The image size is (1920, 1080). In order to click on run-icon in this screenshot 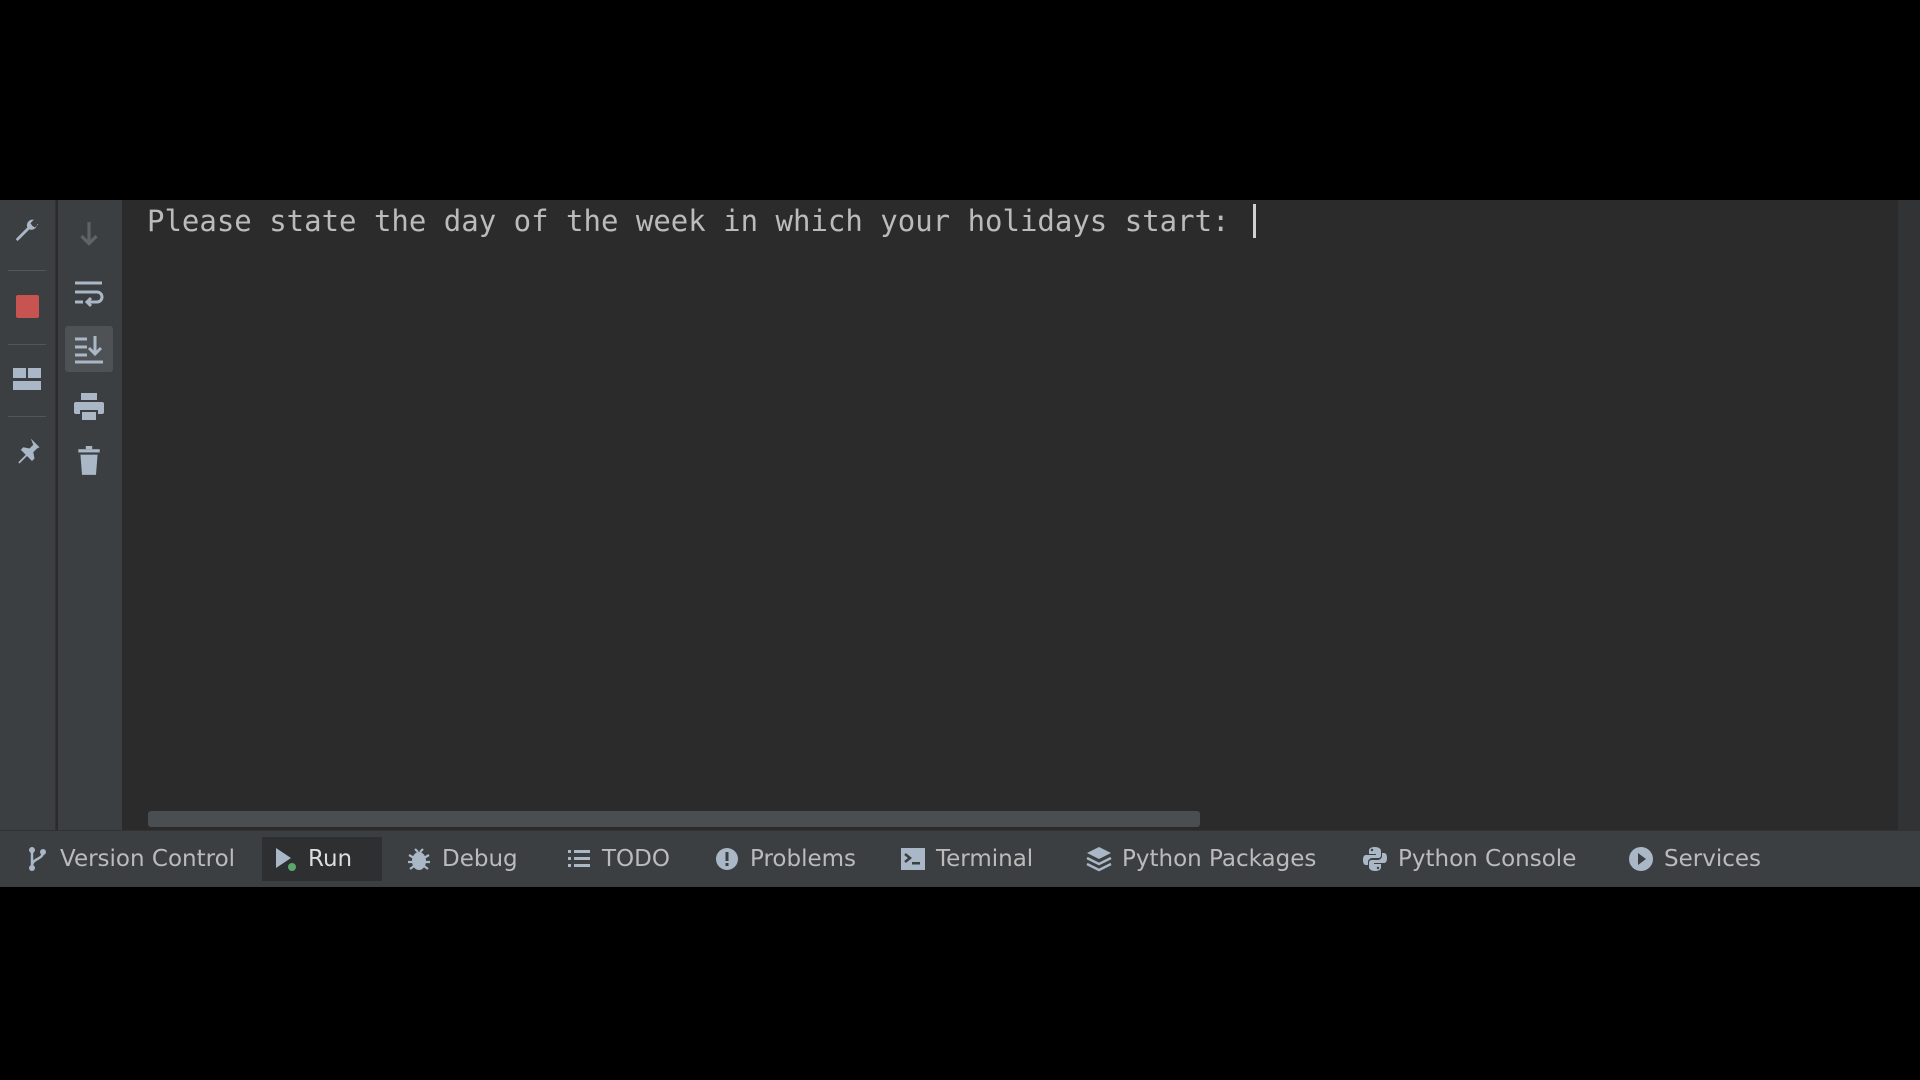, I will do `click(285, 859)`.